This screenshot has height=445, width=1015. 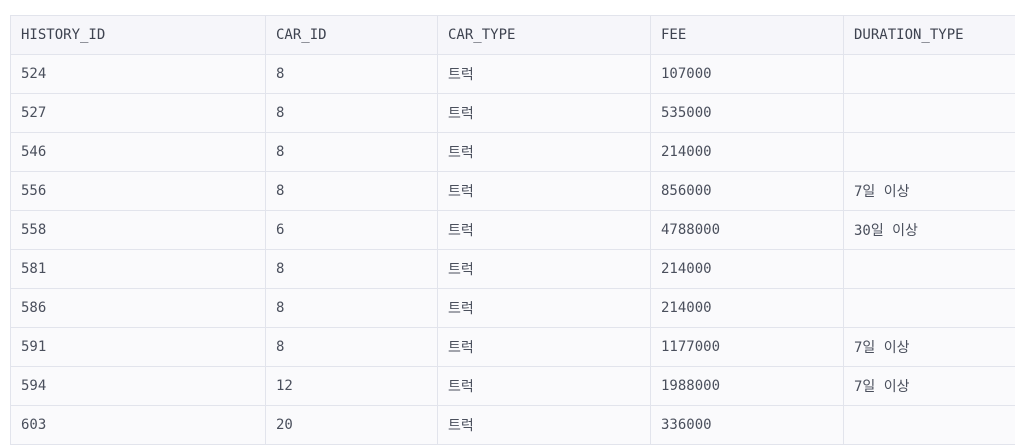 I want to click on table-row: 527 8 트럭 535000, so click(x=513, y=113).